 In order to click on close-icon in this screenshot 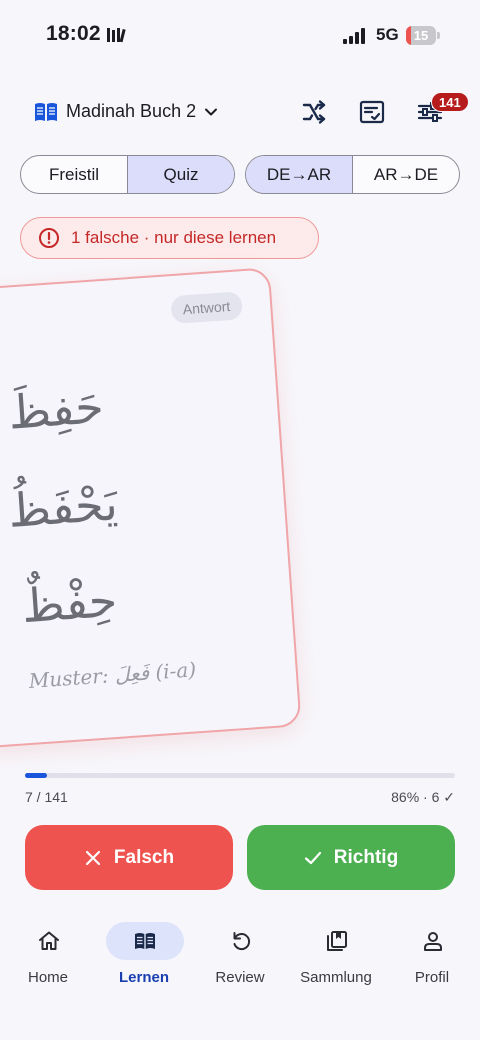, I will do `click(92, 857)`.